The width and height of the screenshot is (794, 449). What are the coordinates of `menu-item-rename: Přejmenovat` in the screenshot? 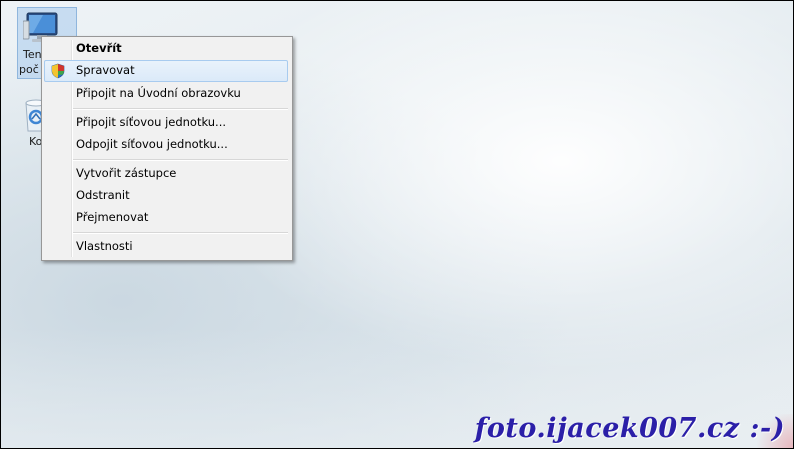 It's located at (166, 217).